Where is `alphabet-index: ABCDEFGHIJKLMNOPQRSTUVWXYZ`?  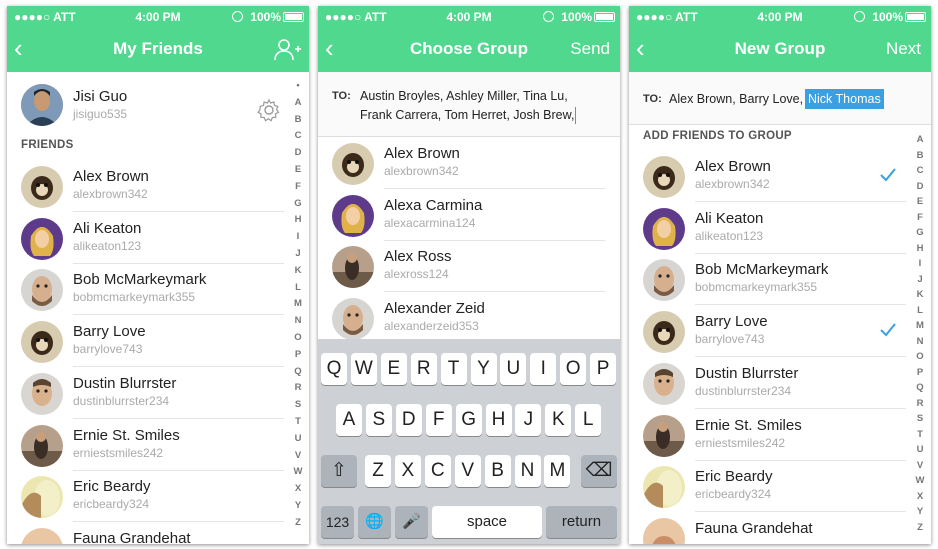 alphabet-index: ABCDEFGHIJKLMNOPQRSTUVWXYZ is located at coordinates (920, 333).